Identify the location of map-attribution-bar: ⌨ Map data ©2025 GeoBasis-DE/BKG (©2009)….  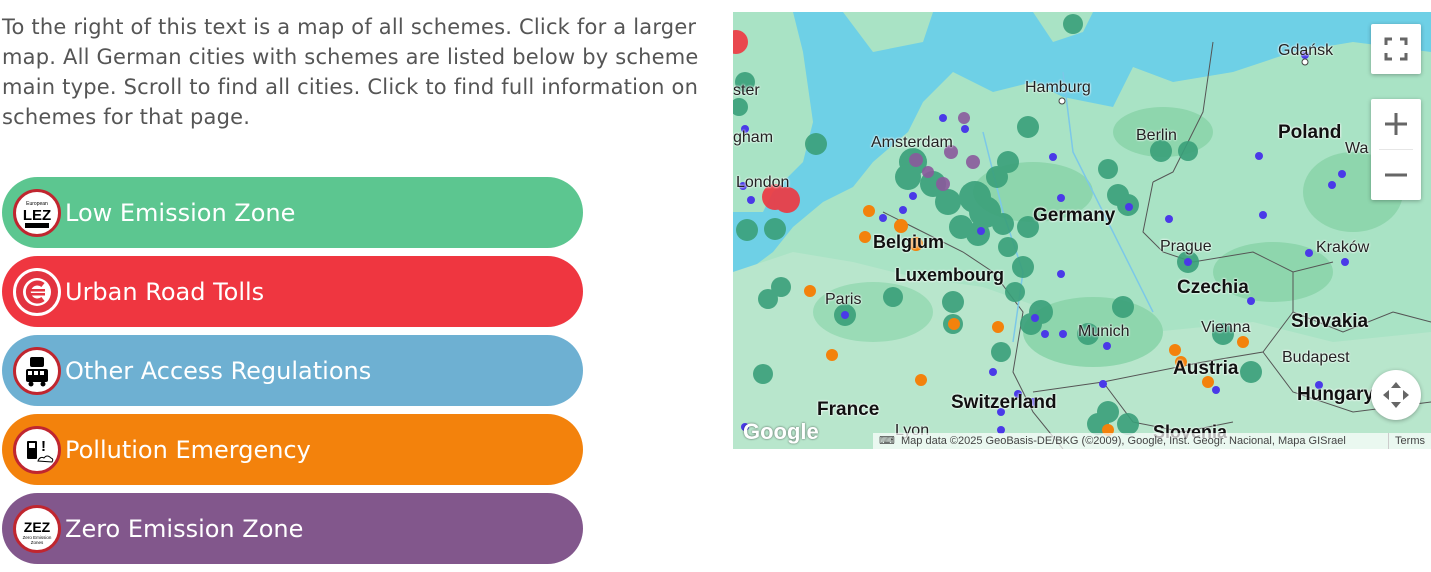
(1152, 441).